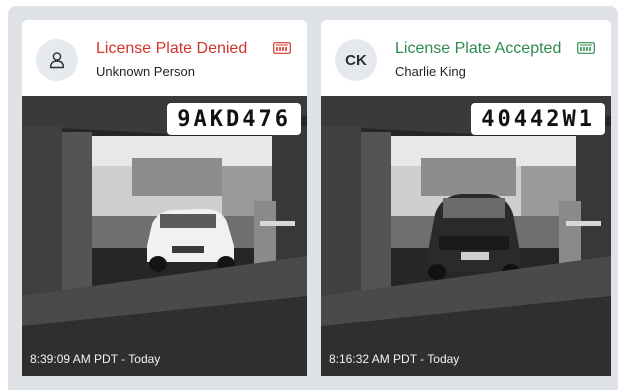 This screenshot has width=618, height=390. What do you see at coordinates (172, 48) in the screenshot?
I see `plate-status: License Plate Denied` at bounding box center [172, 48].